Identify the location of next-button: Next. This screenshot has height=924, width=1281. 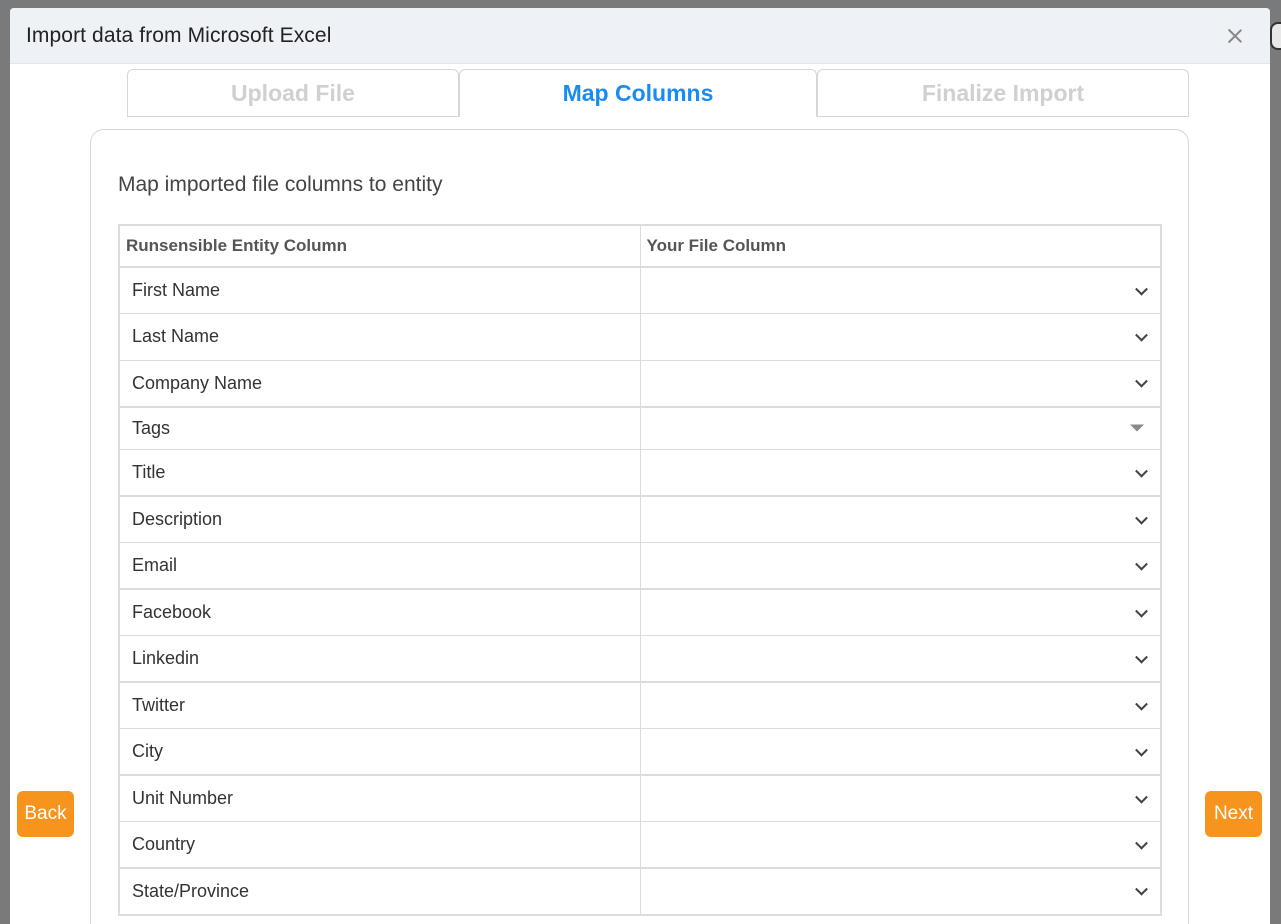
(1233, 814).